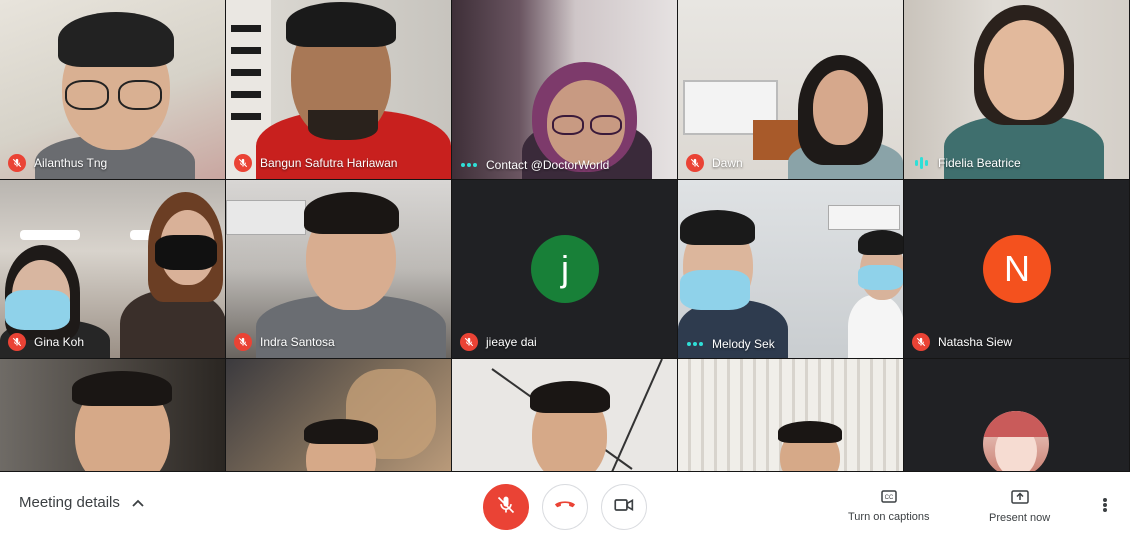 This screenshot has width=1130, height=534. Describe the element at coordinates (1020, 518) in the screenshot. I see `present-label: Present now` at that location.